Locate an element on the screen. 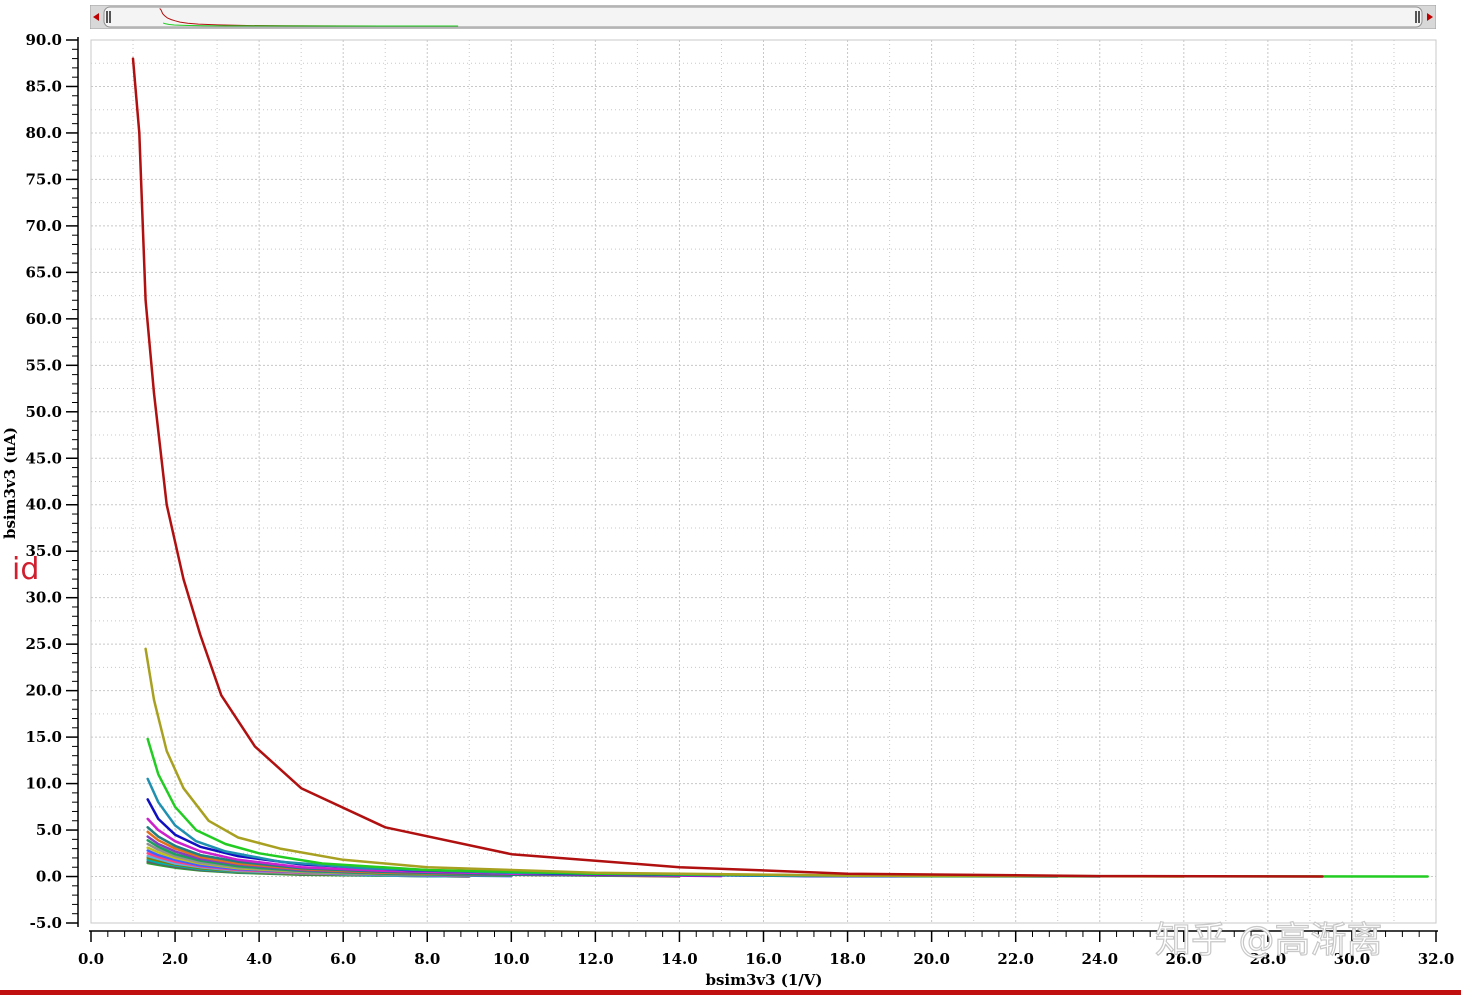 The height and width of the screenshot is (995, 1461). x-tick-label: 4.0 is located at coordinates (259, 959).